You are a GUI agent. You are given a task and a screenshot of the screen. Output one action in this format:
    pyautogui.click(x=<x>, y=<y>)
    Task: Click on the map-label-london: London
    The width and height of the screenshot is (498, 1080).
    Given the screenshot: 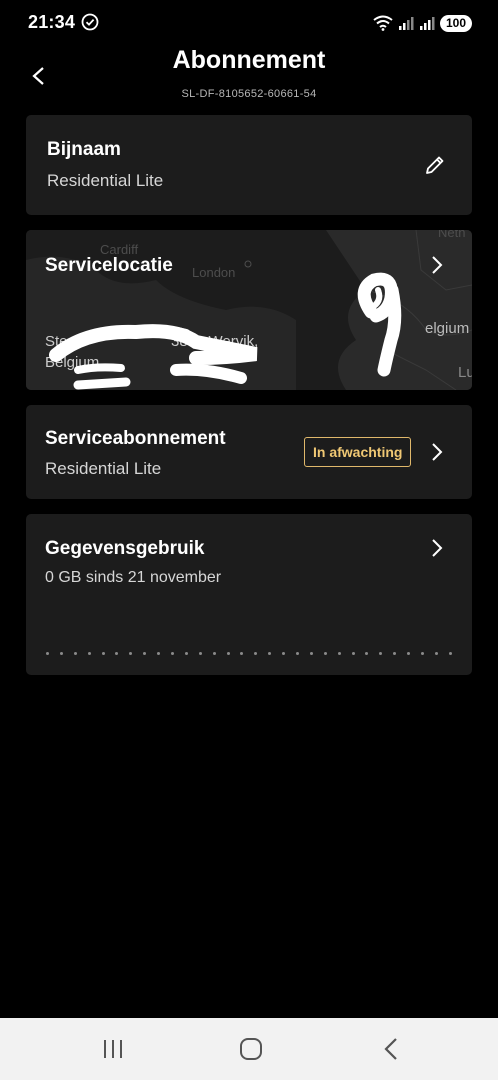 What is the action you would take?
    pyautogui.click(x=214, y=272)
    